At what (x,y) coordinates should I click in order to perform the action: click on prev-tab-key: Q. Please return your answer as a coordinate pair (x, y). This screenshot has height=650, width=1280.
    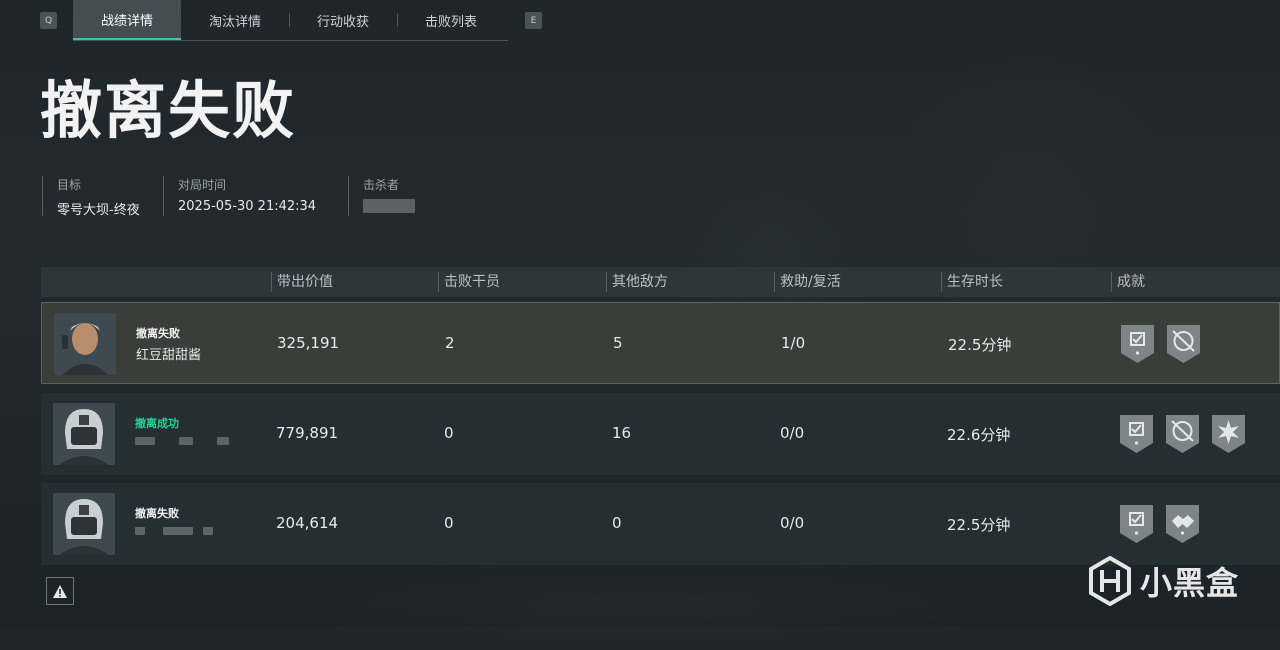
    Looking at the image, I should click on (48, 20).